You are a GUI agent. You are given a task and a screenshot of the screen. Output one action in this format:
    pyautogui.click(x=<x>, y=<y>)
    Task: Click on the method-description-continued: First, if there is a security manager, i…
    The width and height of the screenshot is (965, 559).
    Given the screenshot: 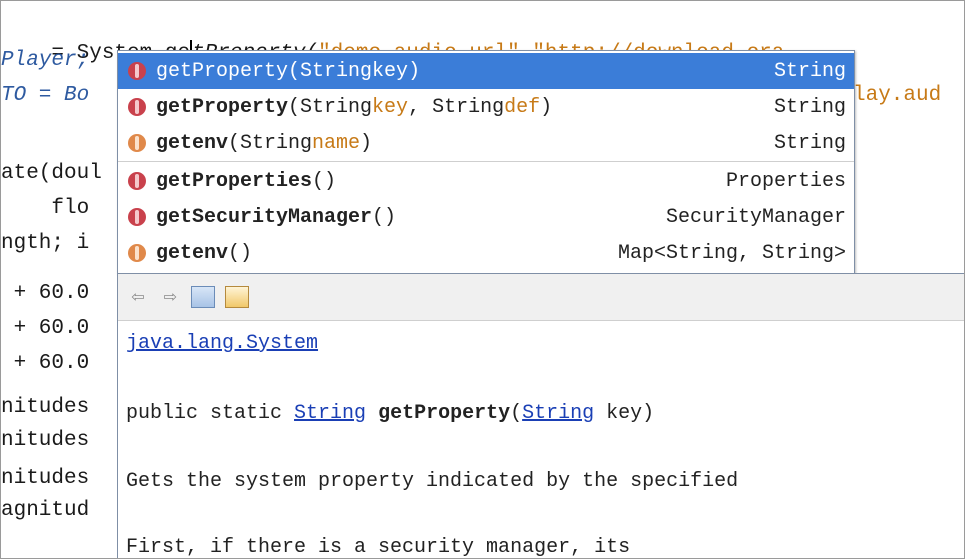 What is the action you would take?
    pyautogui.click(x=378, y=547)
    